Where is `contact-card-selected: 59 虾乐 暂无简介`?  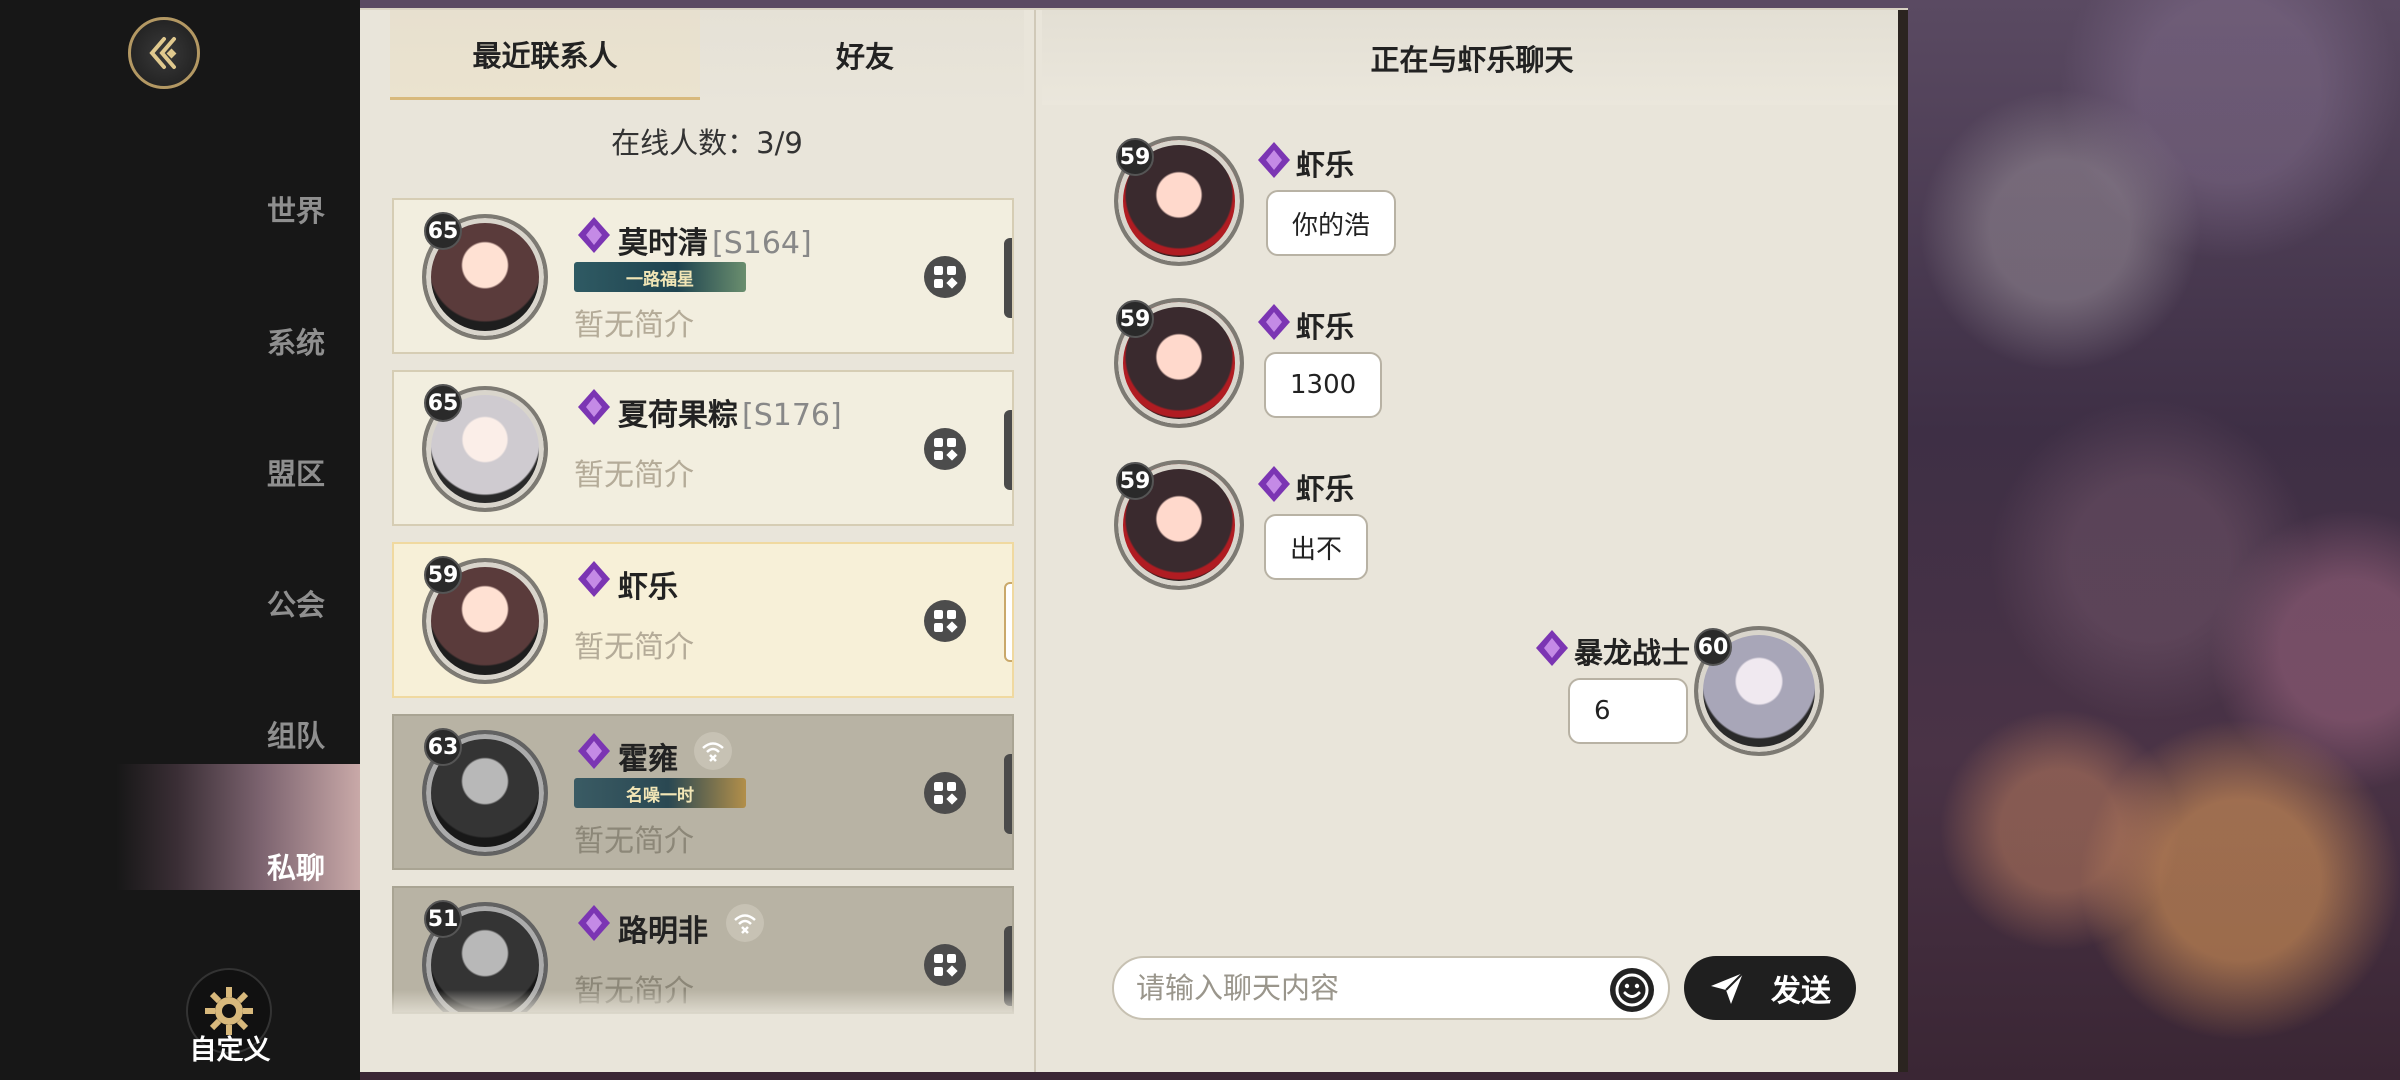
contact-card-selected: 59 虾乐 暂无简介 is located at coordinates (703, 620).